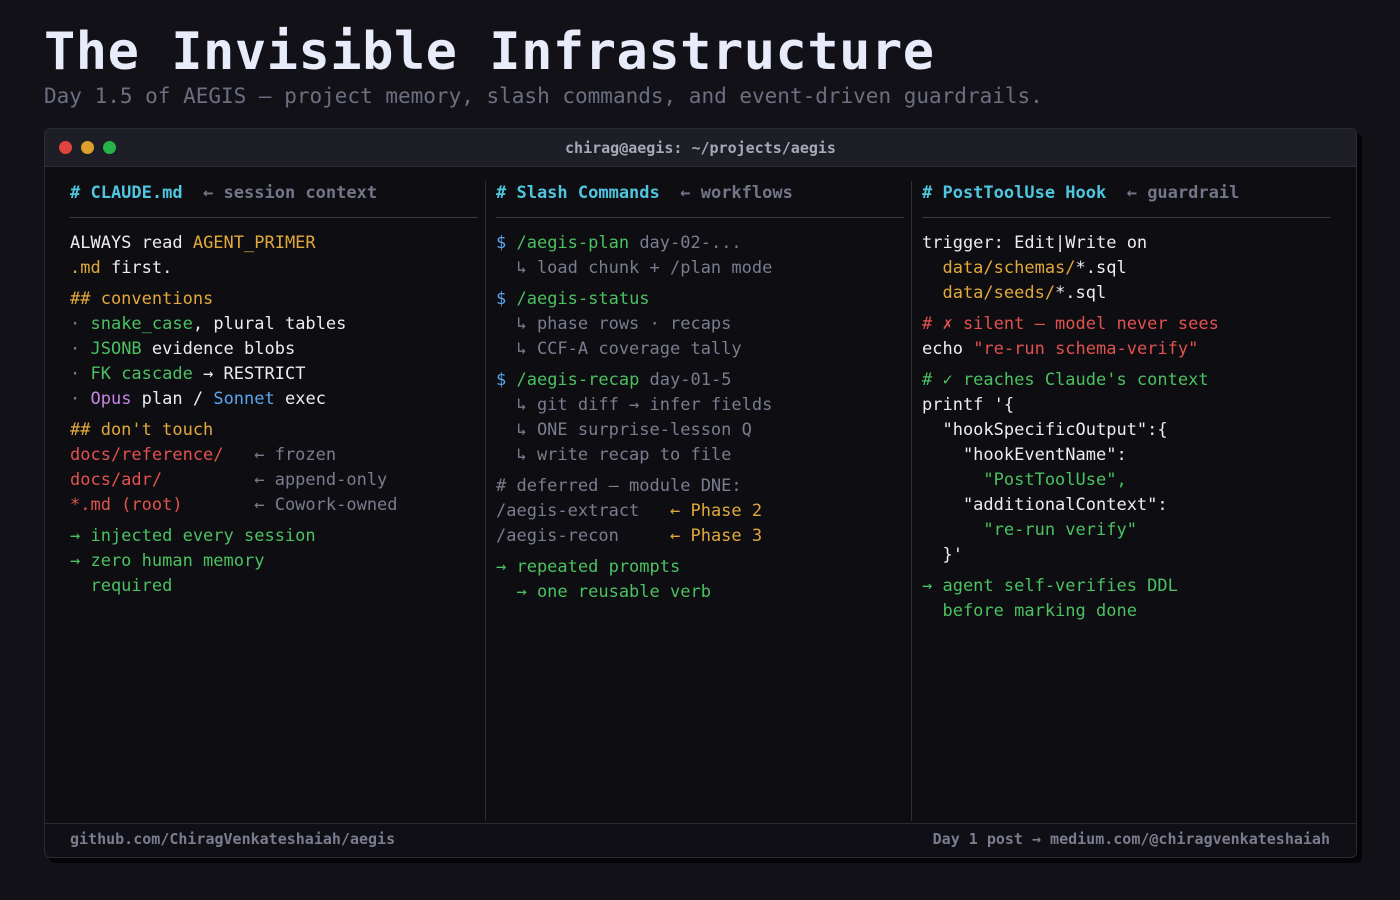  I want to click on panel-header: # Slash Commands ← workflows, so click(700, 199).